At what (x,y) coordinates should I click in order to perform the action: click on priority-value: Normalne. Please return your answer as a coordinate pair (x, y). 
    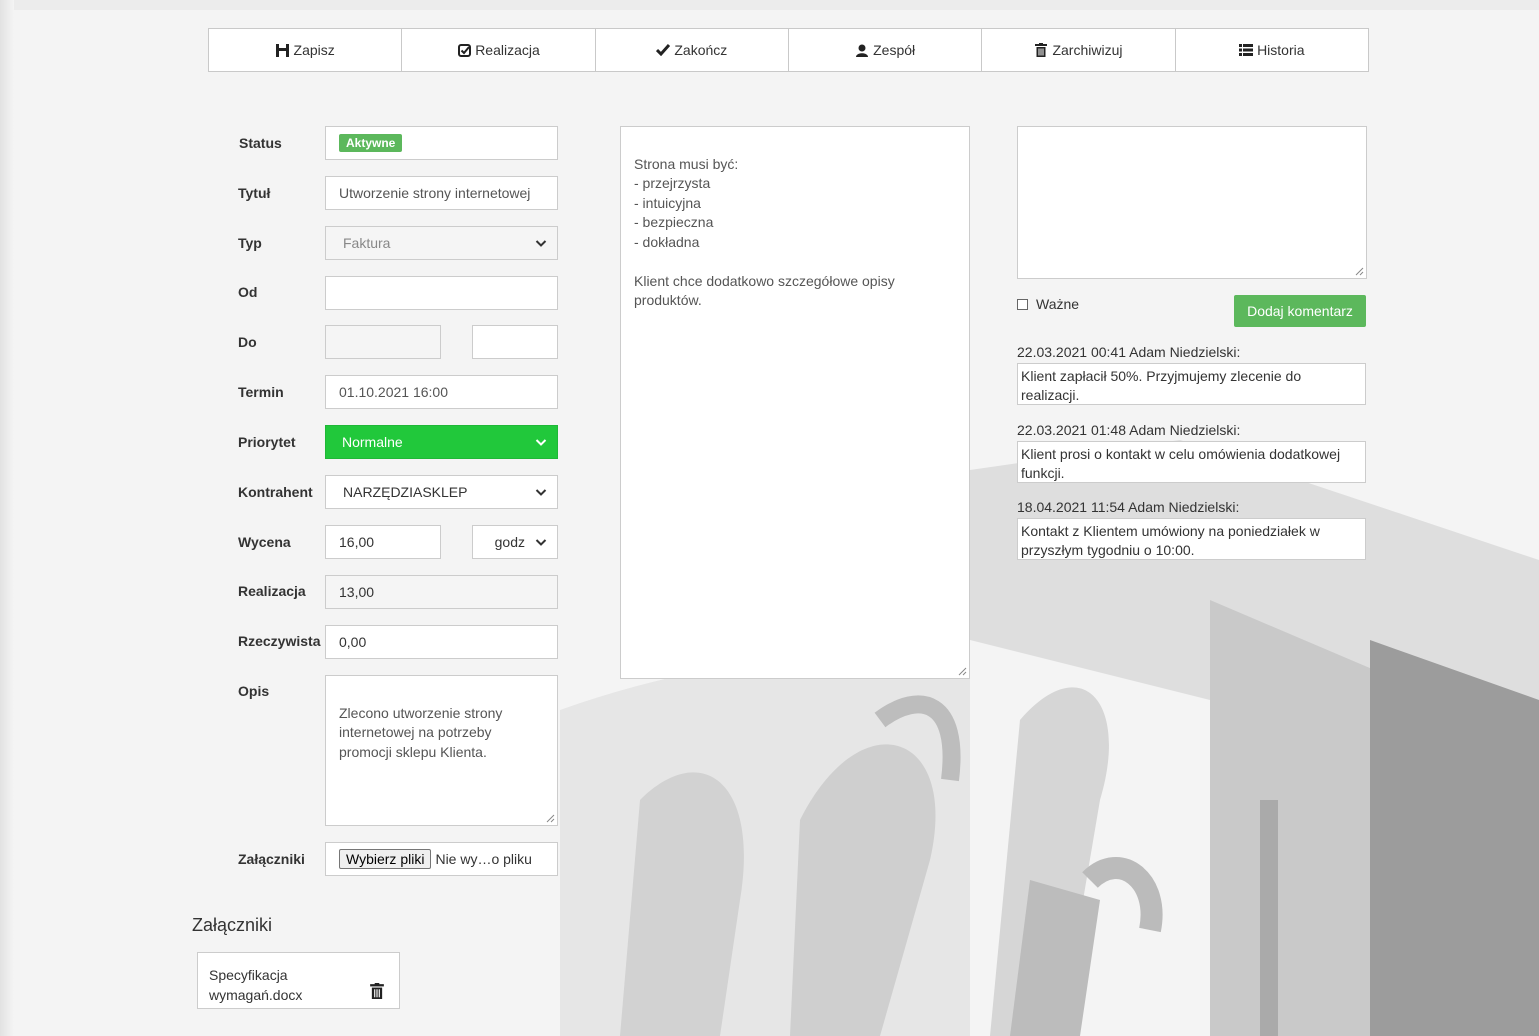
    Looking at the image, I should click on (372, 442).